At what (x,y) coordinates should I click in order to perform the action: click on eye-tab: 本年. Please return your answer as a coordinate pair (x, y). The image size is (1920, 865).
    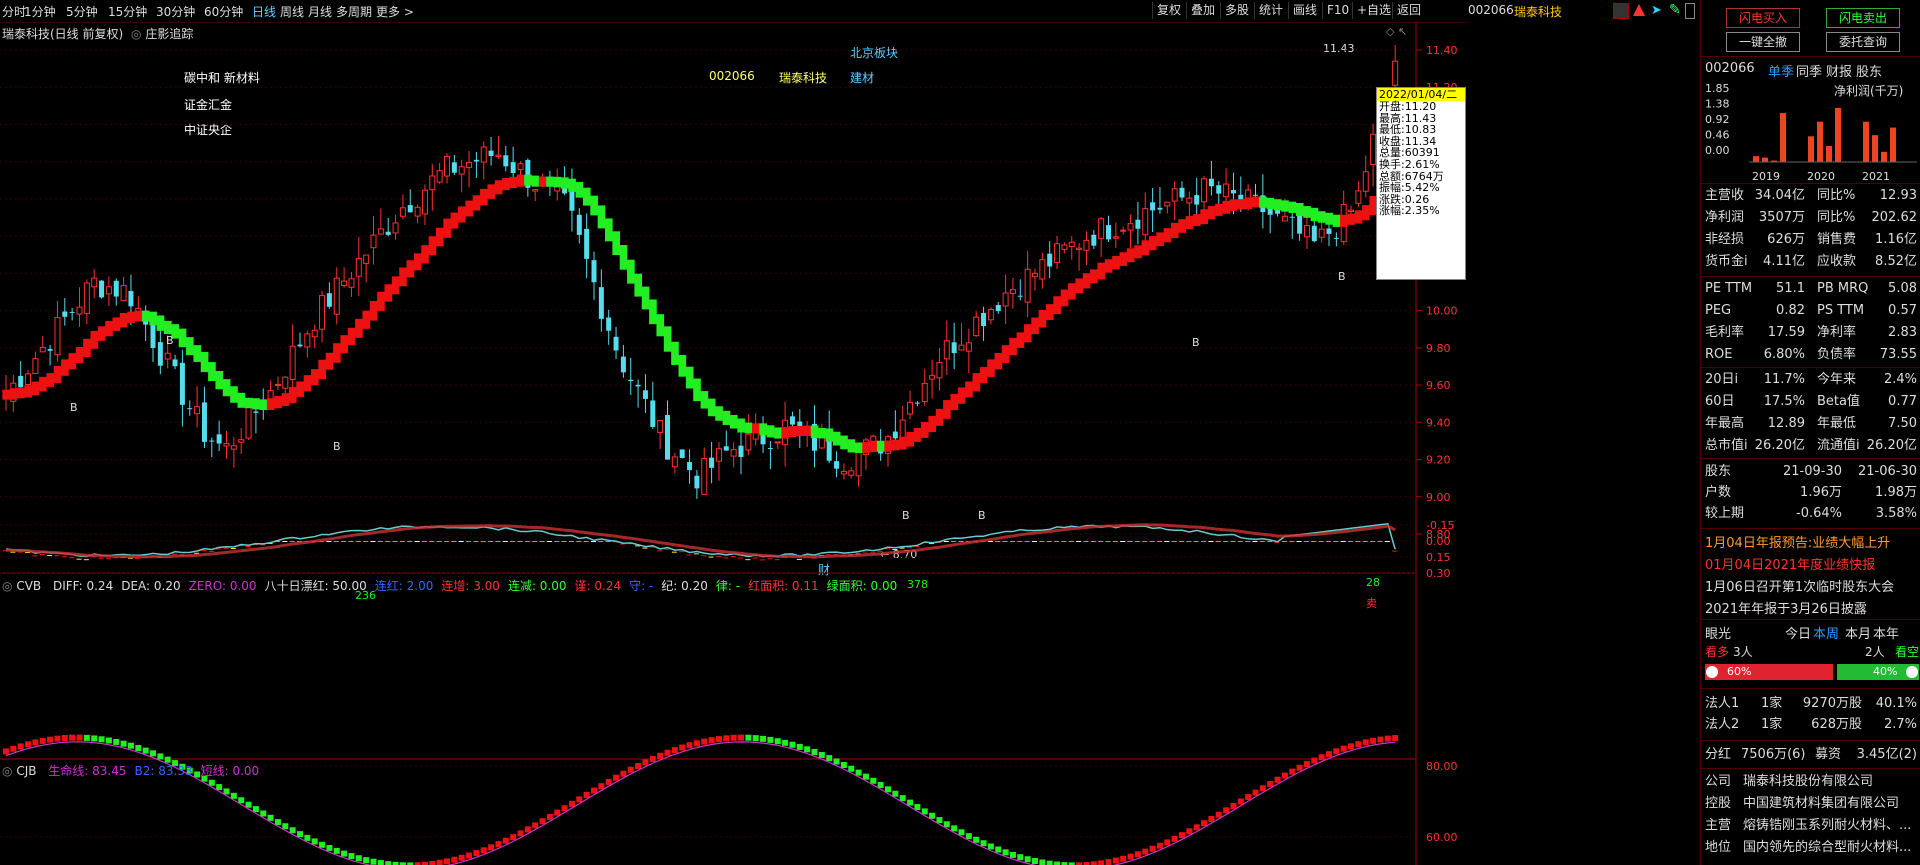
    Looking at the image, I should click on (1886, 632).